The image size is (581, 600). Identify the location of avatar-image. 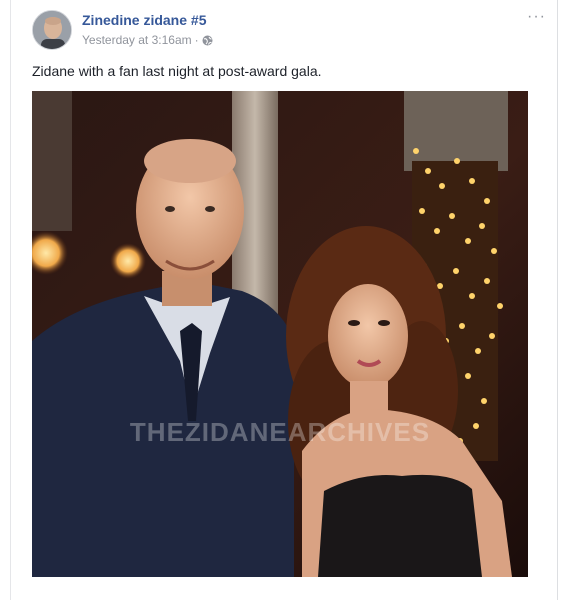
(52, 30).